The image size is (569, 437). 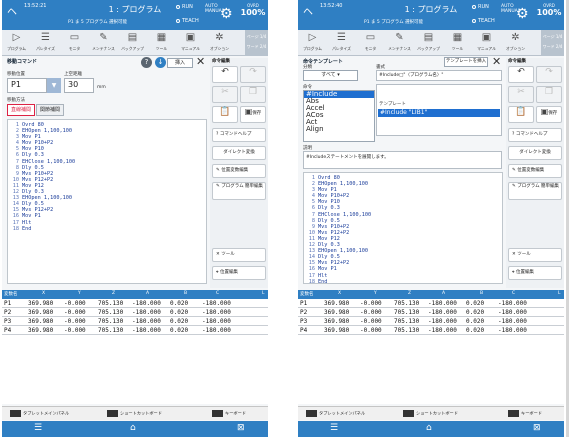 I want to click on insert-button: 挿入, so click(x=180, y=63).